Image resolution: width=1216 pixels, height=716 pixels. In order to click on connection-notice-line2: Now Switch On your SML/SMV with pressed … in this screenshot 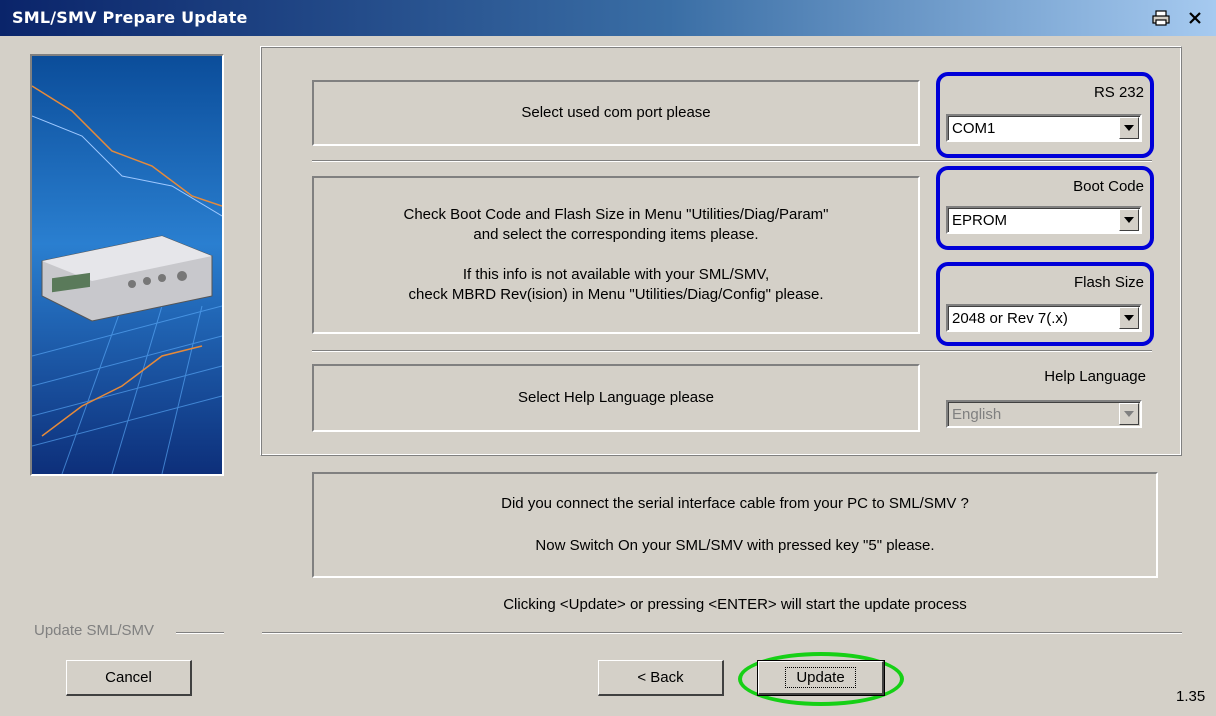, I will do `click(735, 545)`.